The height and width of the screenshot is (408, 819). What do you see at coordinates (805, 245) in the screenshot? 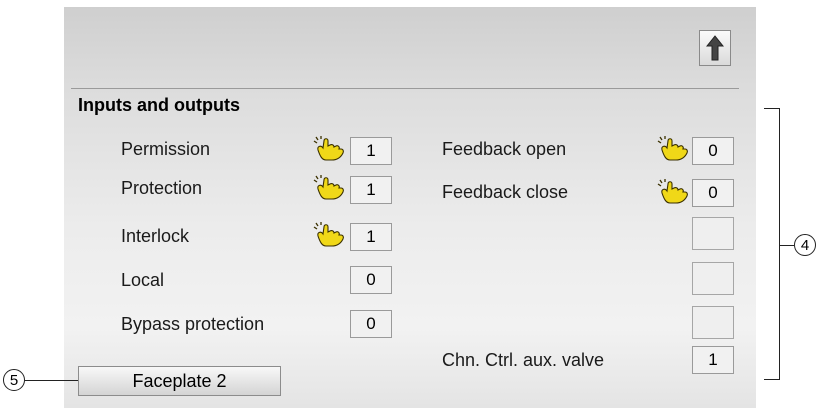
I see `callout-4: 4` at bounding box center [805, 245].